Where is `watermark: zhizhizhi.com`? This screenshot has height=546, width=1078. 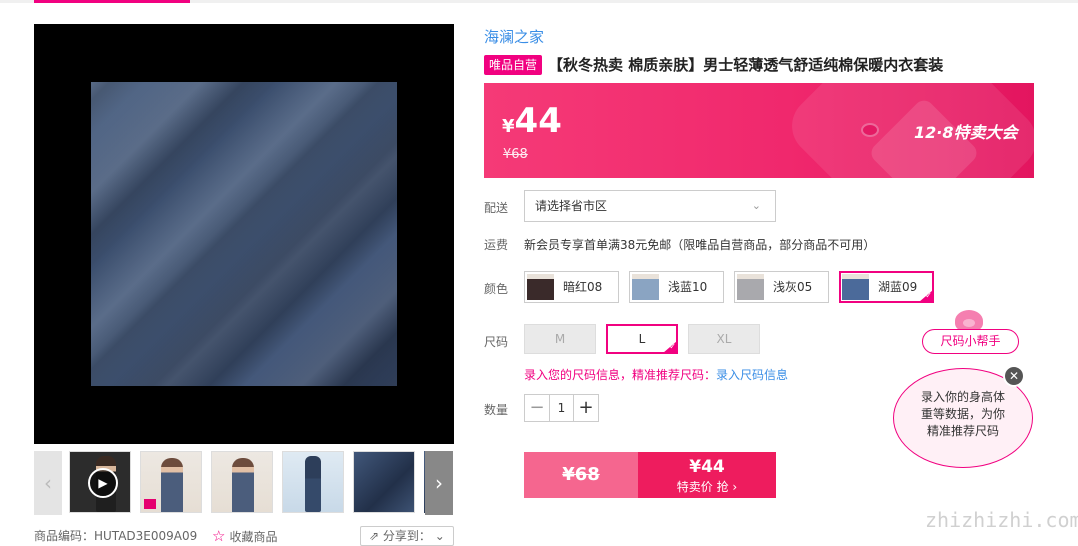 watermark: zhizhizhi.com is located at coordinates (1001, 520).